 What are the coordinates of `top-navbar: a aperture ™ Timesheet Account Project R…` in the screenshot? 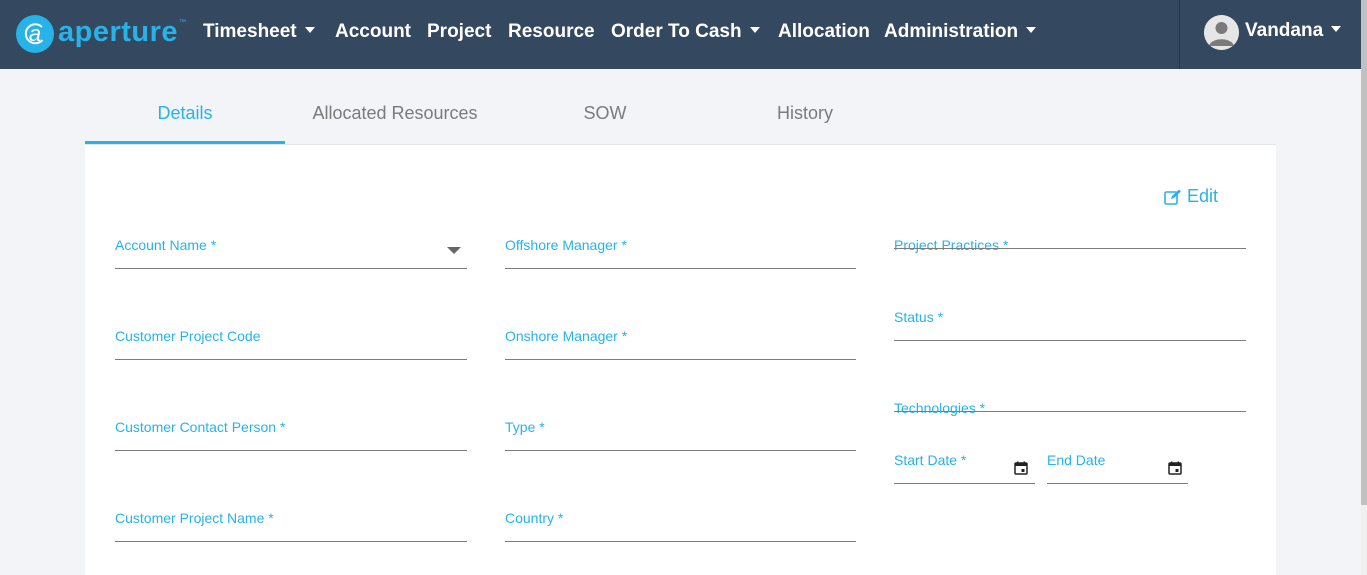 It's located at (680, 34).